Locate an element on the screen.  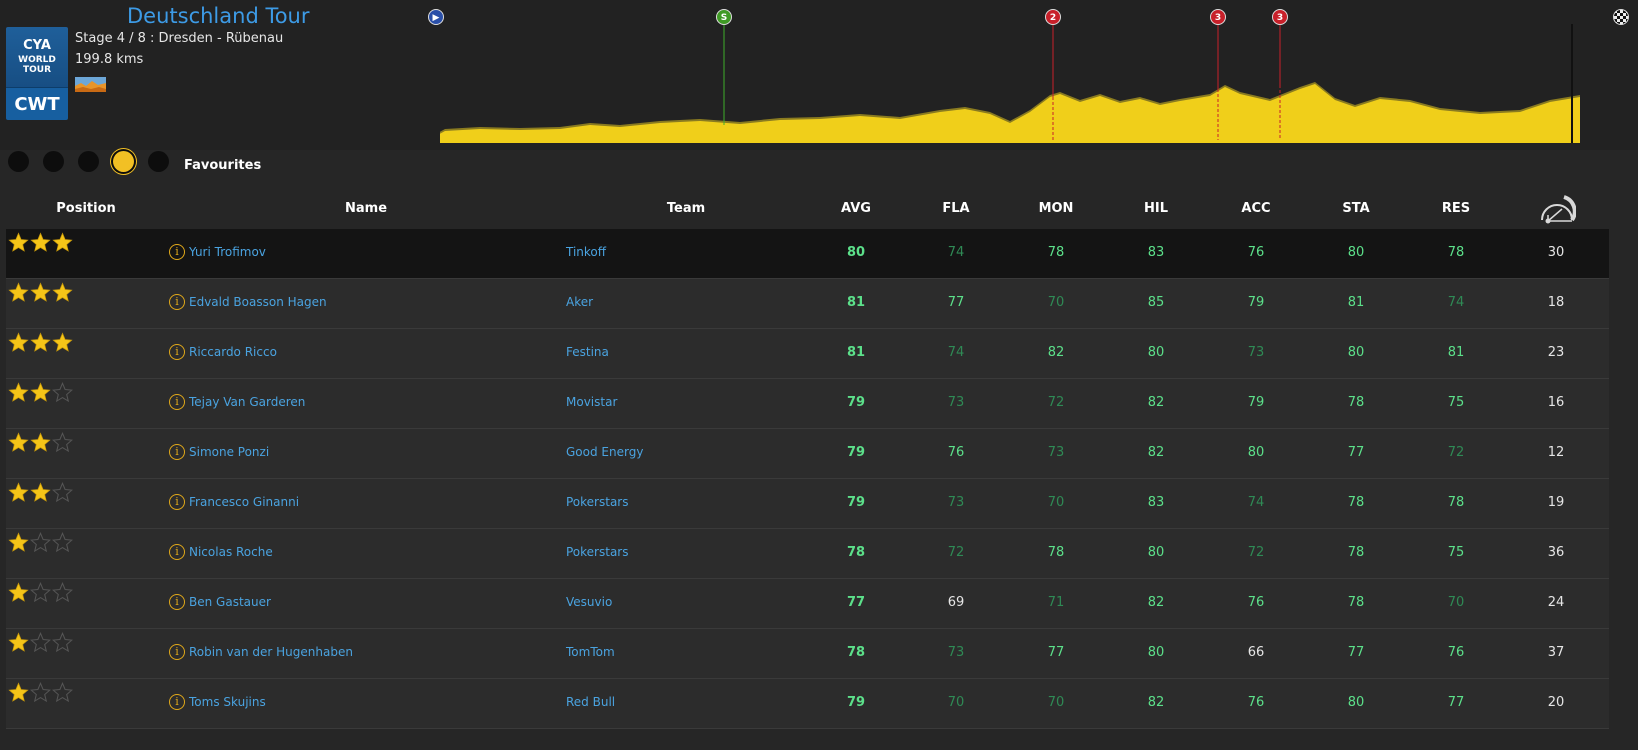
team-name-link: Tinkoff is located at coordinates (586, 252).